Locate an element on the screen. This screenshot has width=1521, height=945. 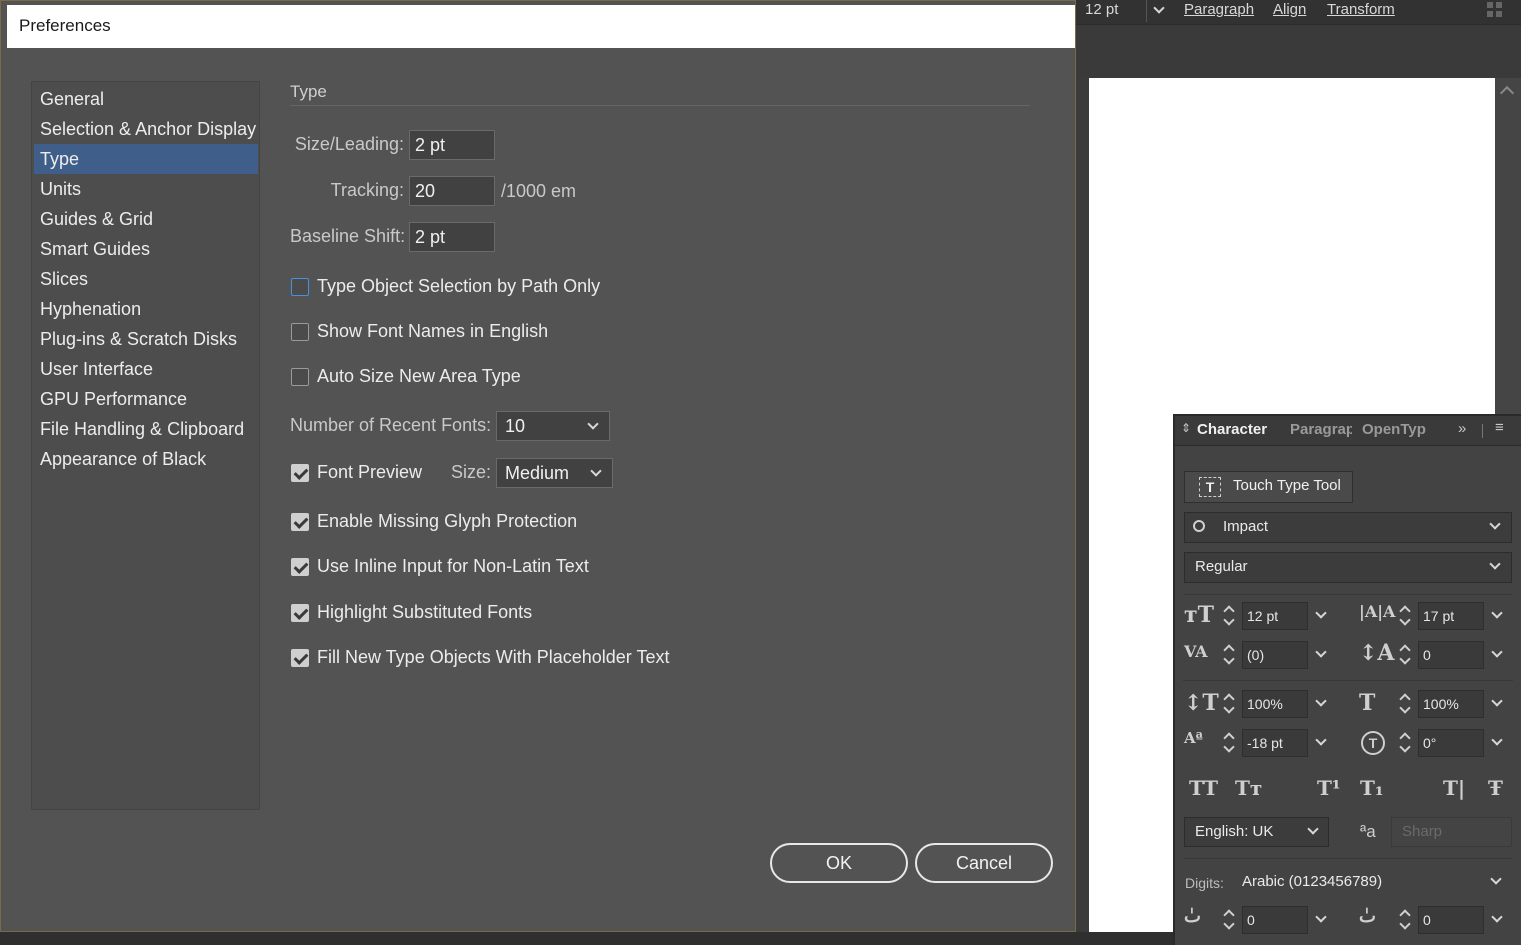
category-guides-grid: Guides & Grid is located at coordinates (146, 219).